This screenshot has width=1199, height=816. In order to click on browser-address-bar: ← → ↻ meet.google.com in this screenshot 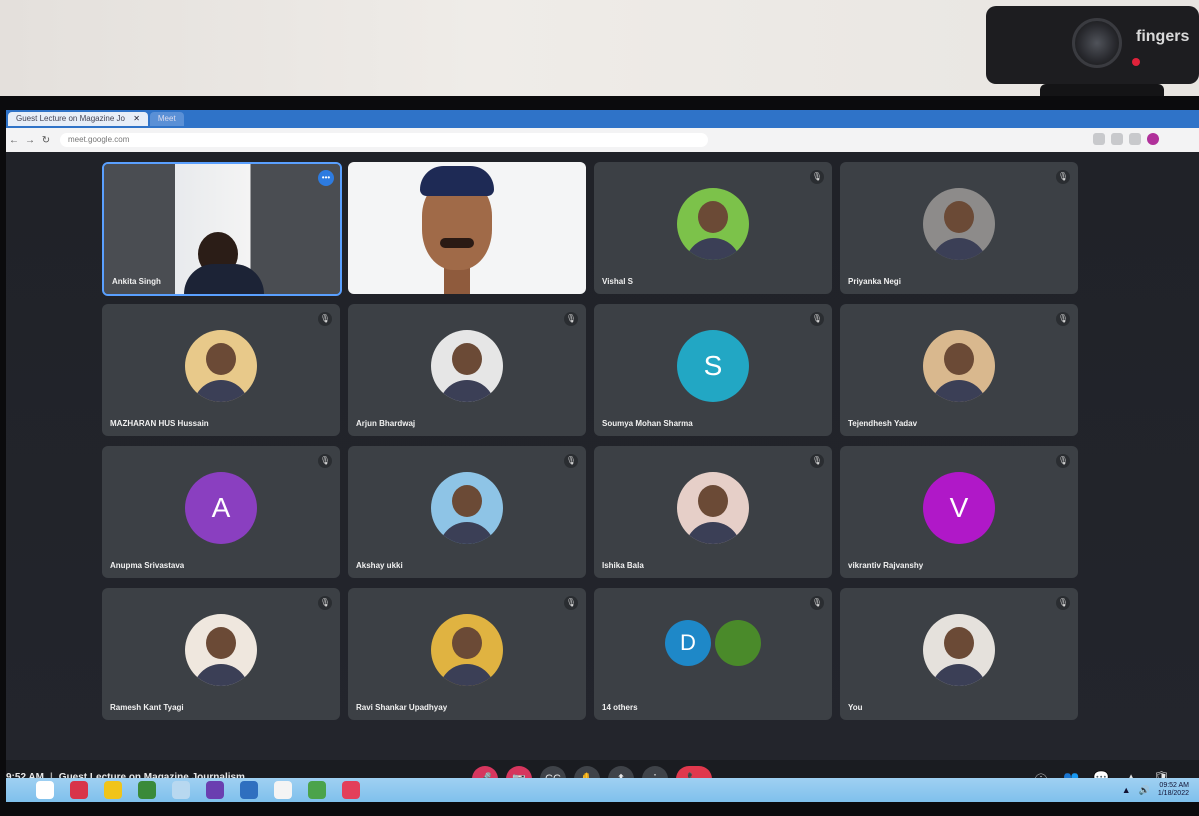, I will do `click(602, 140)`.